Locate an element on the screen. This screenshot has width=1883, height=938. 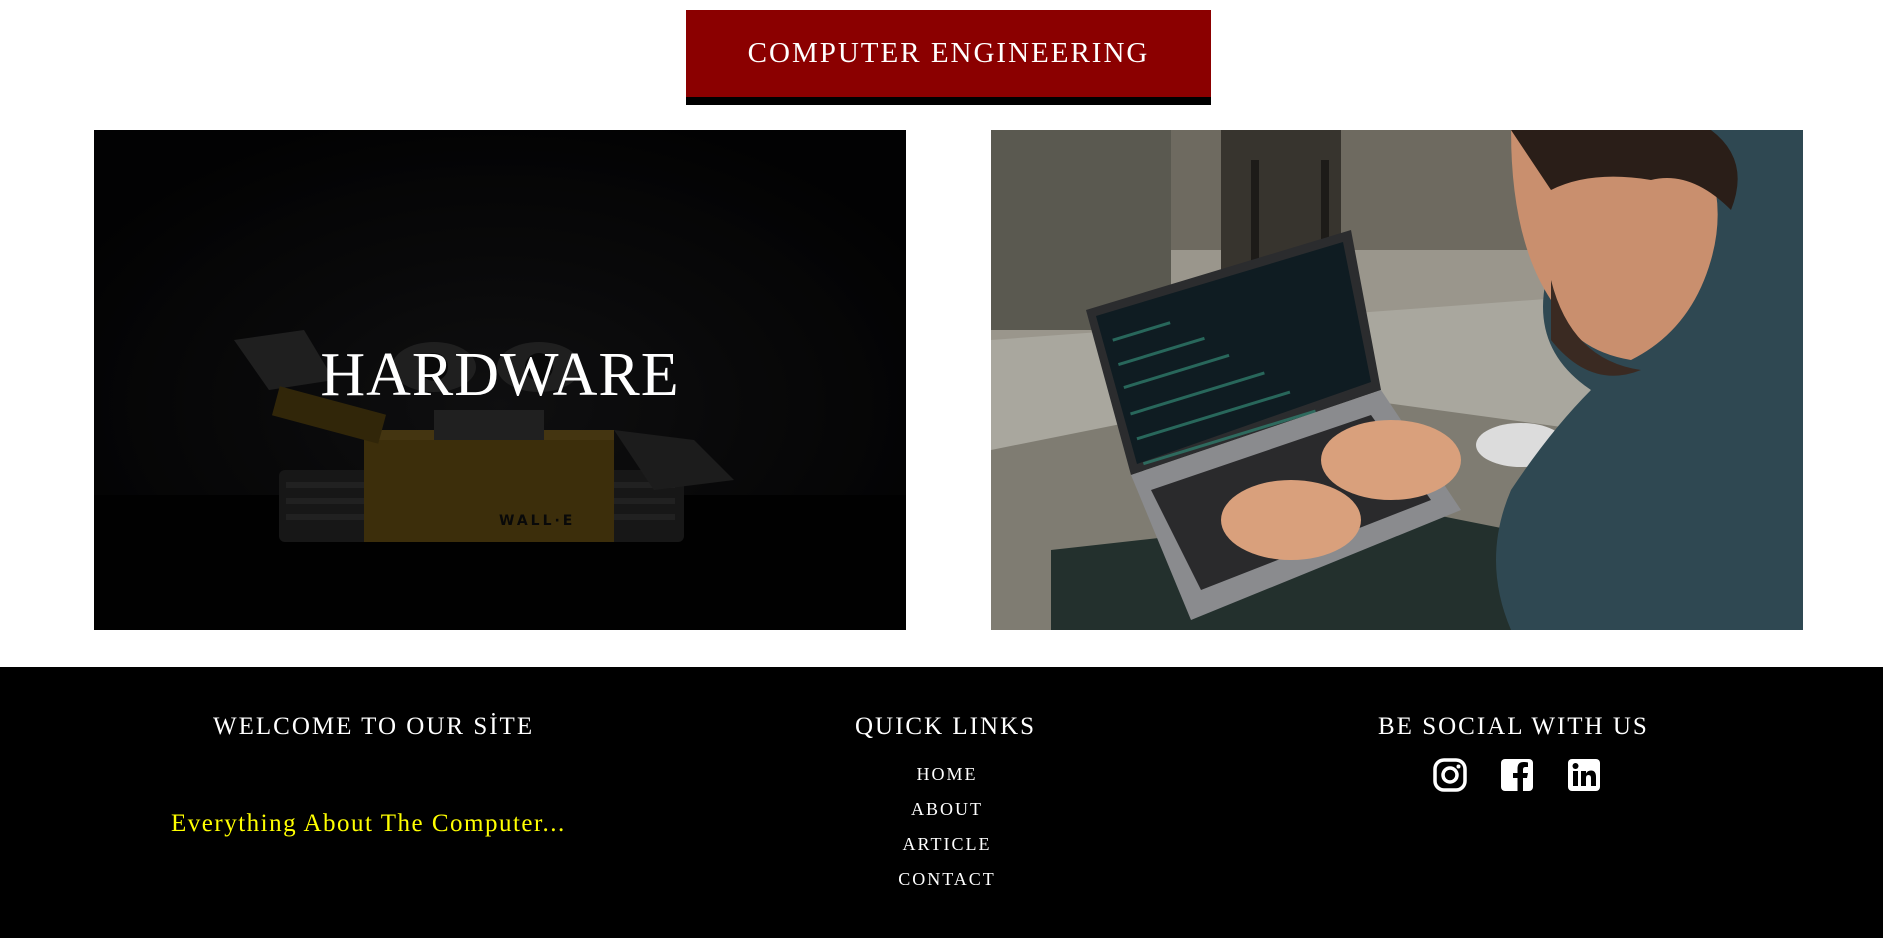
list-item: ABOUT is located at coordinates (947, 814).